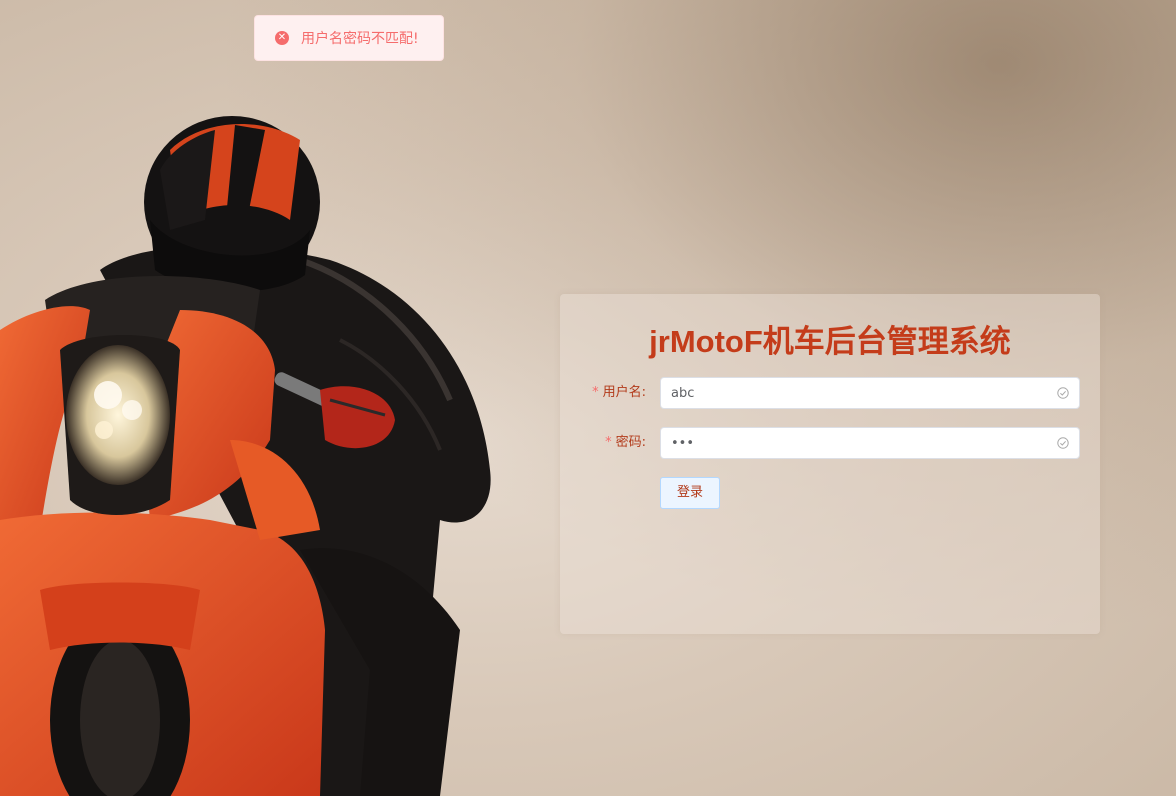 The width and height of the screenshot is (1176, 796). I want to click on toast-message: 用户名密码不匹配!, so click(360, 39).